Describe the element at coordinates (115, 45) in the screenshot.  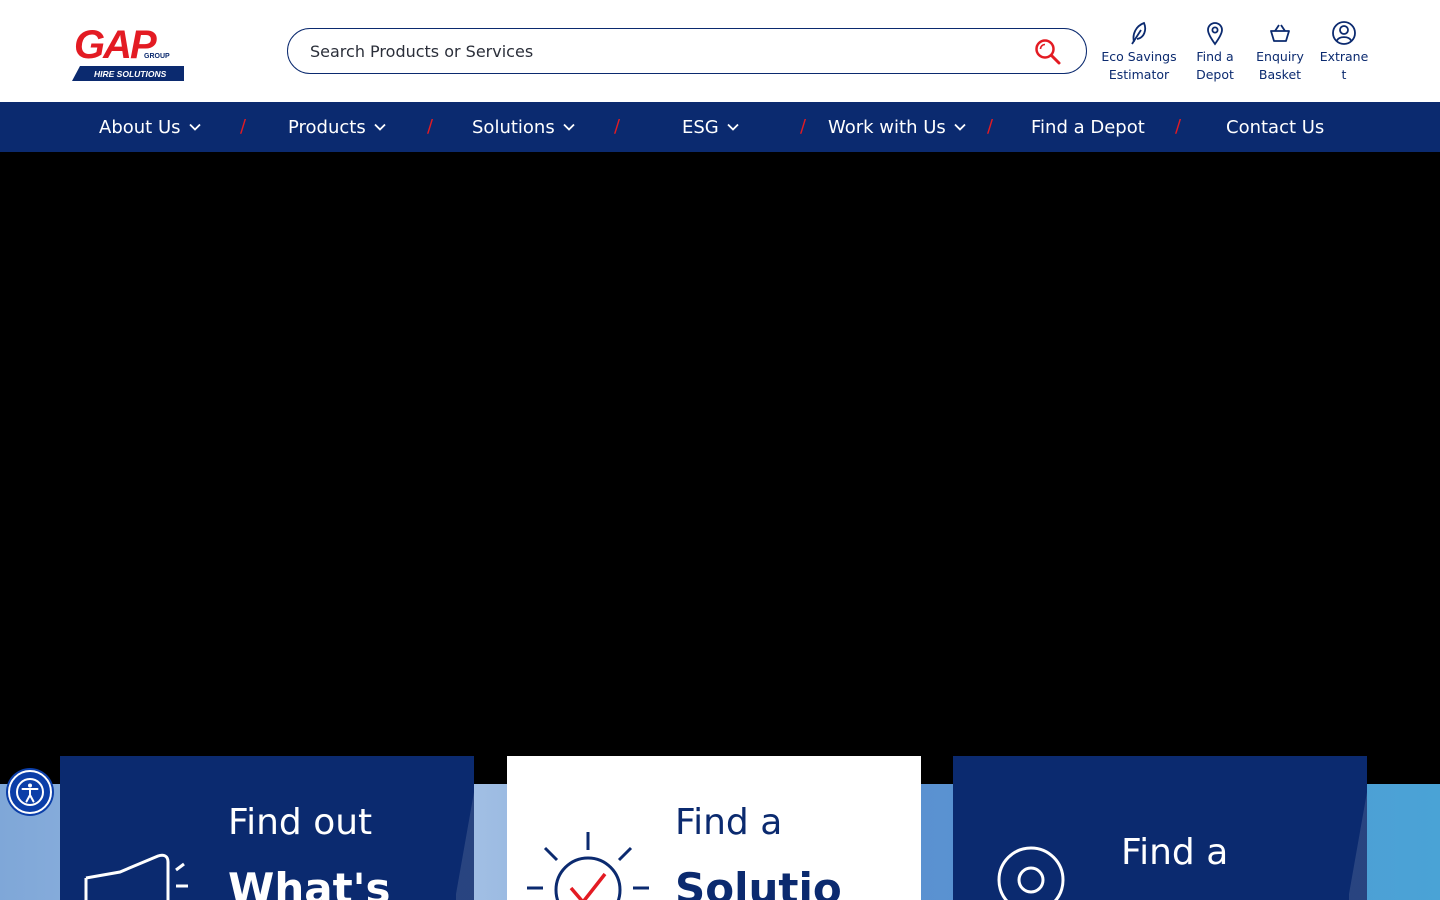
I see `logo-wordmark: GAP` at that location.